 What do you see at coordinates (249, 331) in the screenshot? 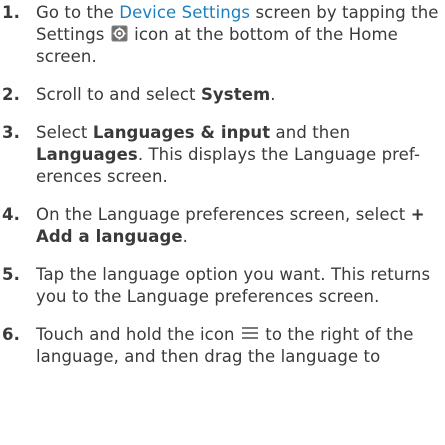
I see `drag-handle-icon` at bounding box center [249, 331].